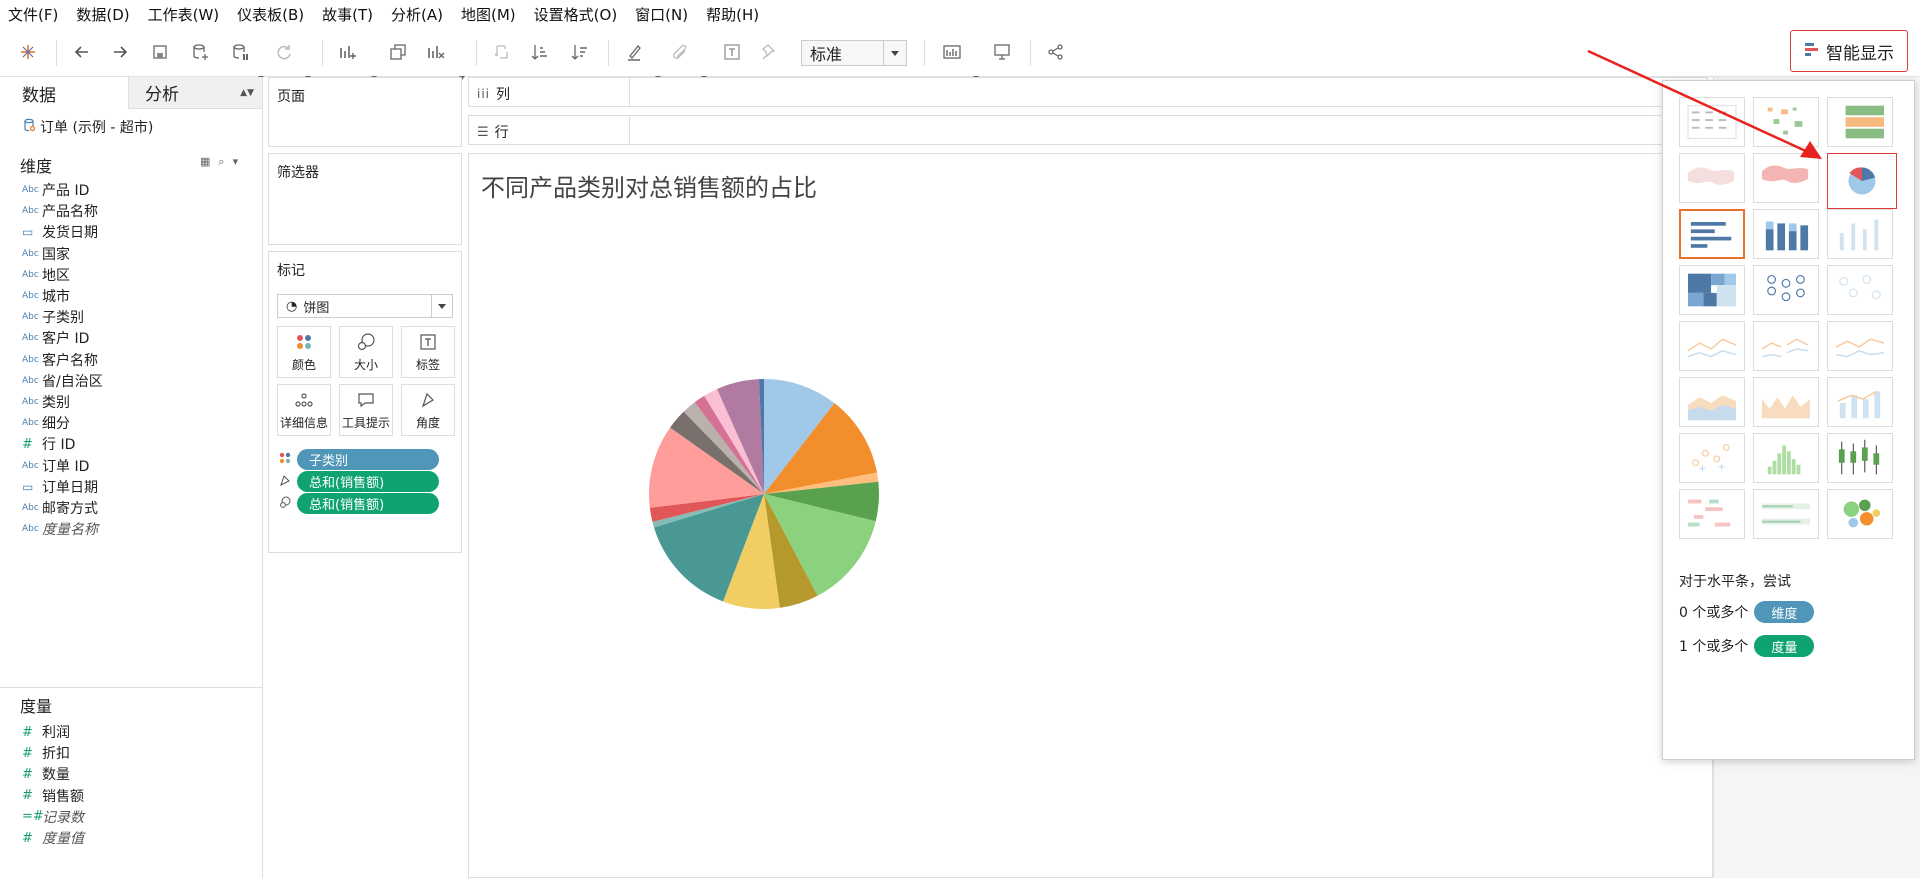  I want to click on show-me-panel: 对于水平条，尝试 0 个或多个 维度 1 个或多个 度量, so click(1788, 420).